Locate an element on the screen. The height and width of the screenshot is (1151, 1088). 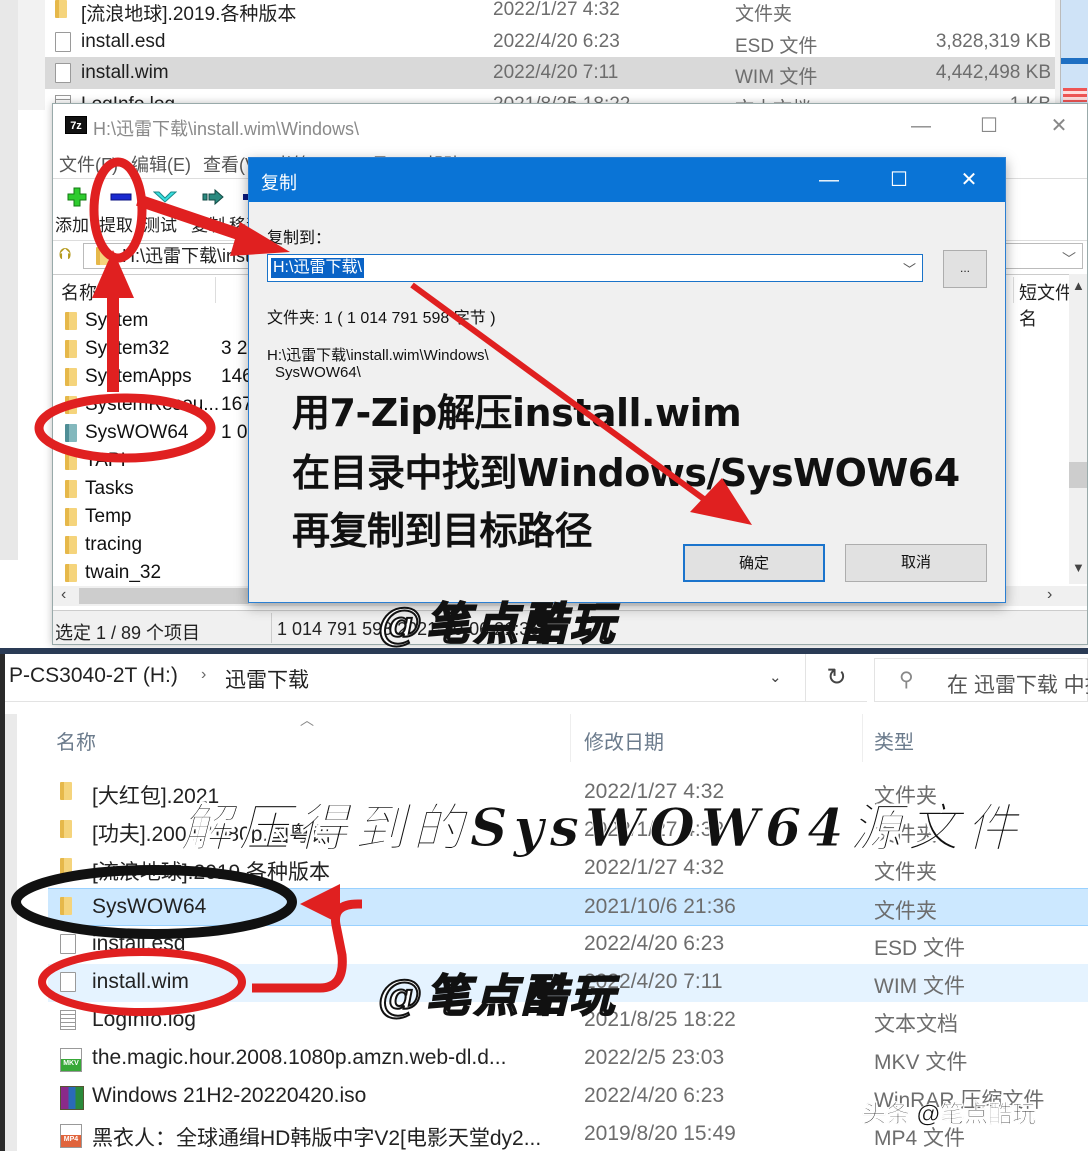
list-item: System32 3 2 is located at coordinates (153, 349).